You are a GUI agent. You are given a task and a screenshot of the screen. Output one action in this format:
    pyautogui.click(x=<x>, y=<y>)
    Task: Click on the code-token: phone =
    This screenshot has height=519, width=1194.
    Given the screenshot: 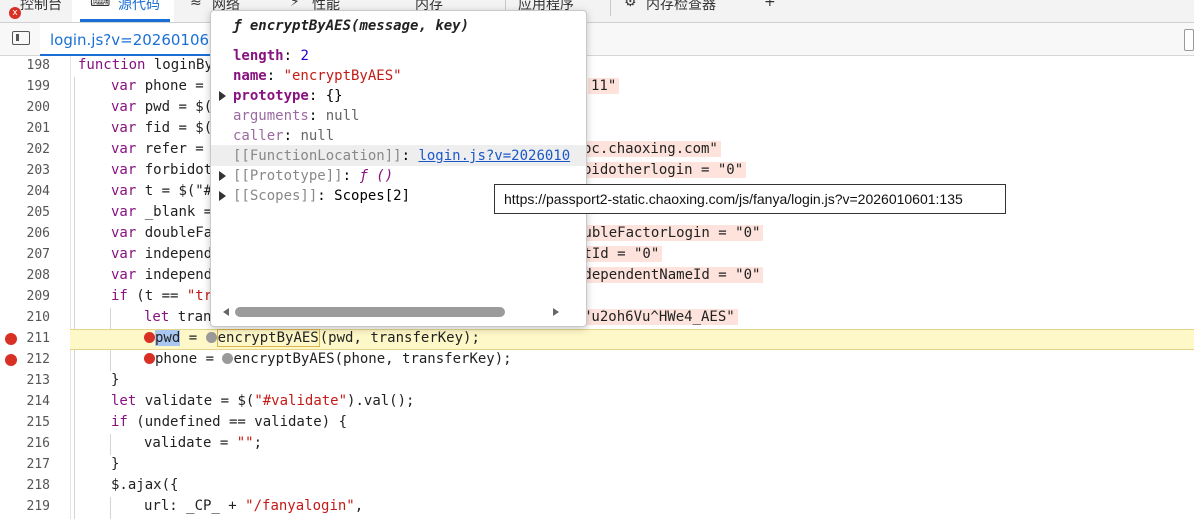 What is the action you would take?
    pyautogui.click(x=189, y=359)
    